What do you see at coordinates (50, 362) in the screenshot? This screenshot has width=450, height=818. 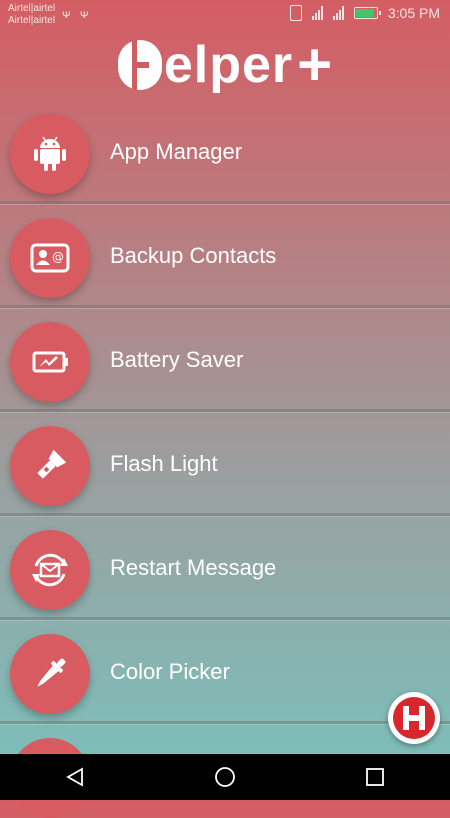 I see `battery-icon` at bounding box center [50, 362].